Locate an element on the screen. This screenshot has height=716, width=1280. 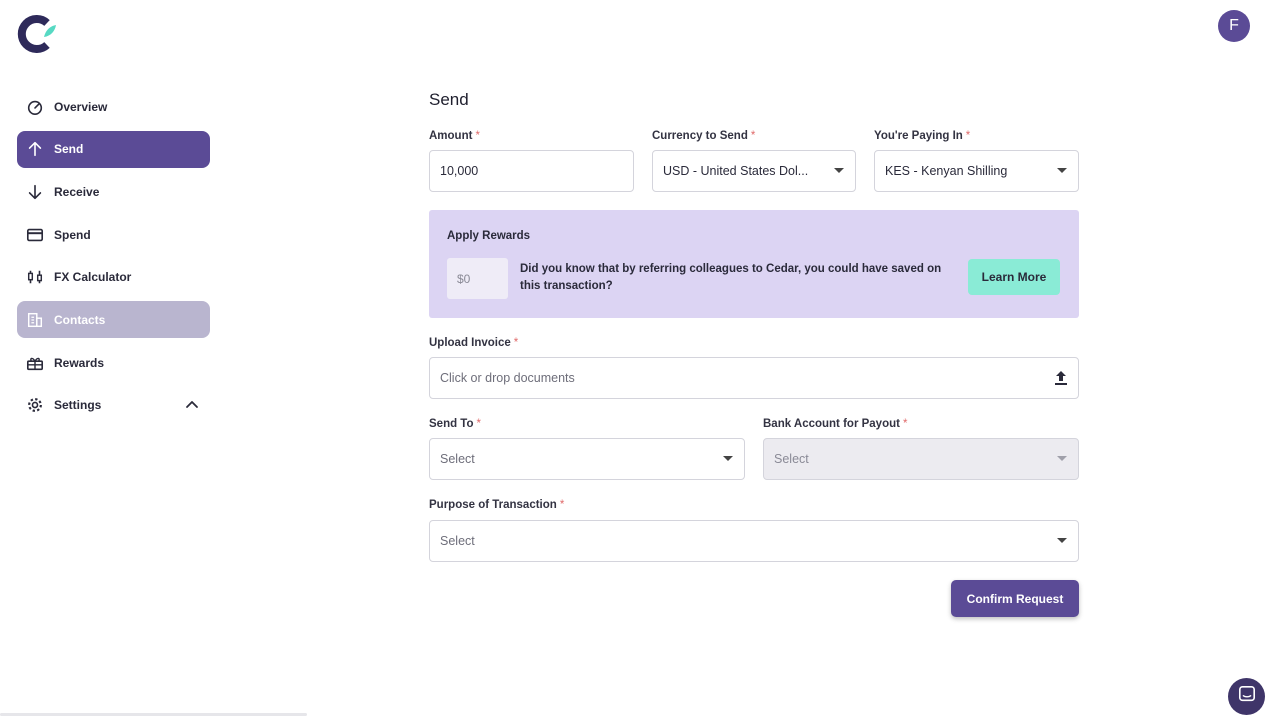
sidebar-item-label: Spend is located at coordinates (72, 234).